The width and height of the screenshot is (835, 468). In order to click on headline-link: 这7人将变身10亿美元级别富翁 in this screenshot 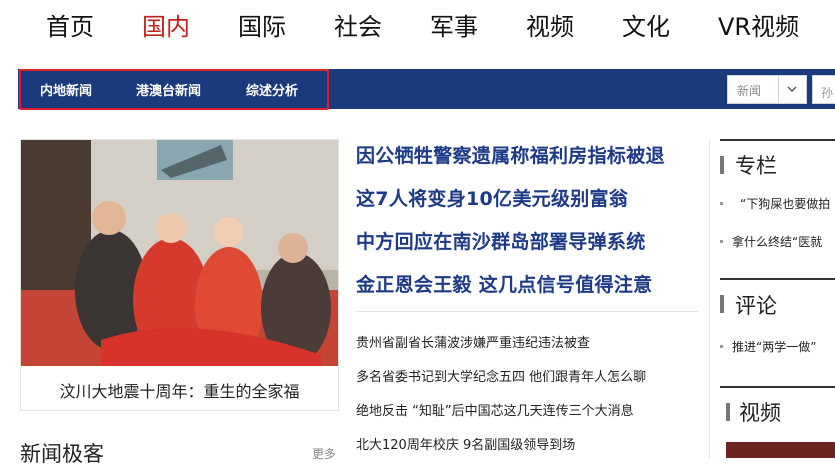, I will do `click(492, 197)`.